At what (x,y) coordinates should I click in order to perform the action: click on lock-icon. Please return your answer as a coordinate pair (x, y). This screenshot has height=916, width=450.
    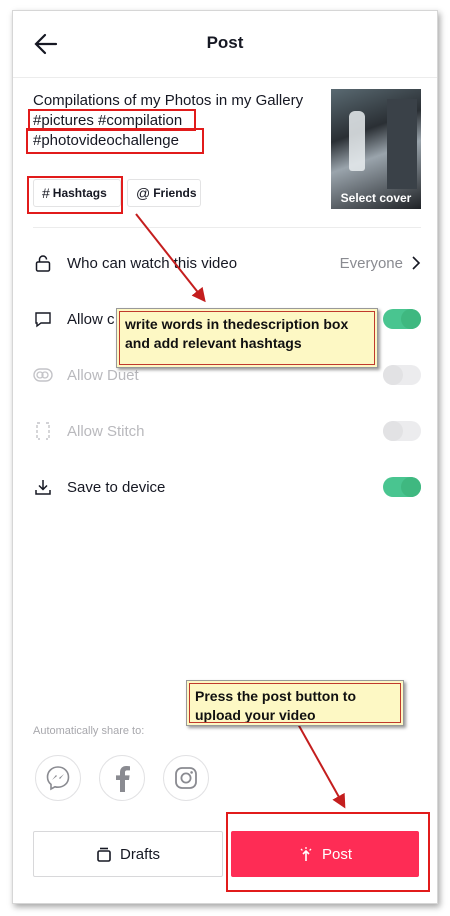
    Looking at the image, I should click on (43, 263).